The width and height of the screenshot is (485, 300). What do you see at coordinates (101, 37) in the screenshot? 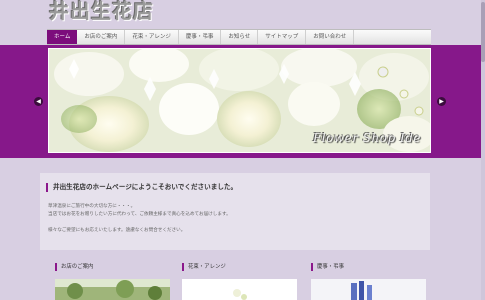
I see `nav-shop-info: お店のご案内` at bounding box center [101, 37].